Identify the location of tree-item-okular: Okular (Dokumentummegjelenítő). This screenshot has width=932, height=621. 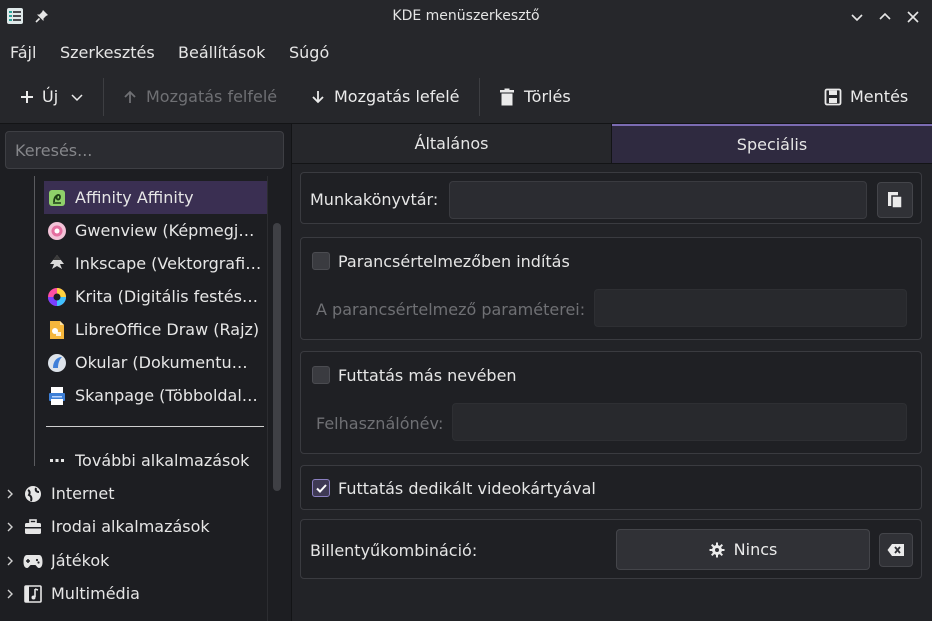
(155, 362).